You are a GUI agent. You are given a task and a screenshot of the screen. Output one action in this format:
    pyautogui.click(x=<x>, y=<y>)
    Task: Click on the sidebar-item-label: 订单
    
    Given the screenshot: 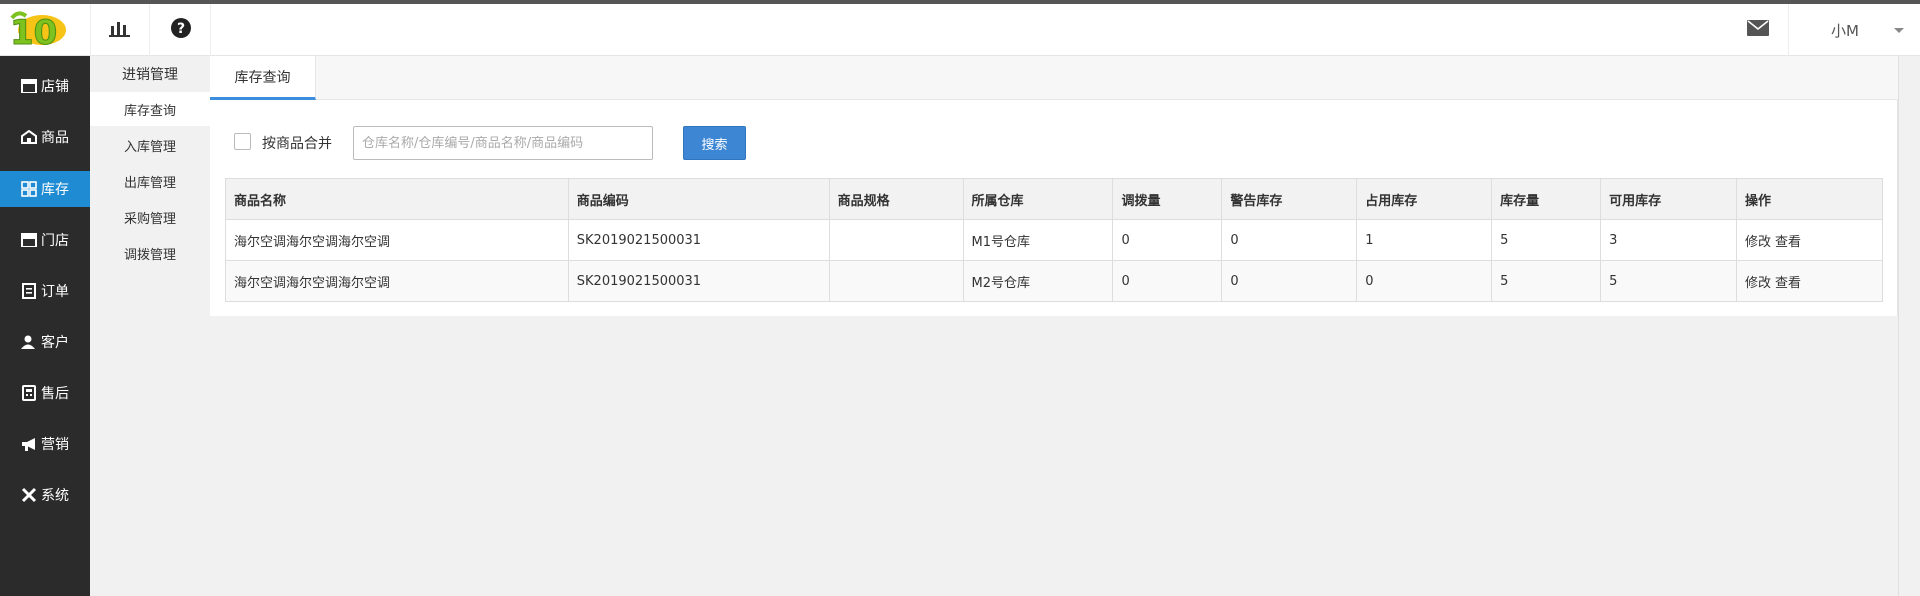 What is the action you would take?
    pyautogui.click(x=55, y=292)
    